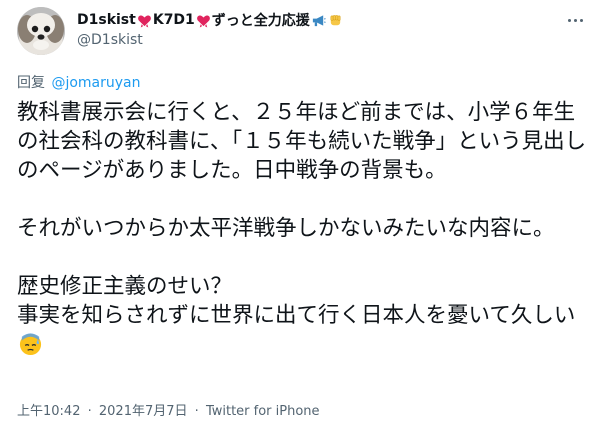  Describe the element at coordinates (31, 83) in the screenshot. I see `reply-prefix: 回复` at that location.